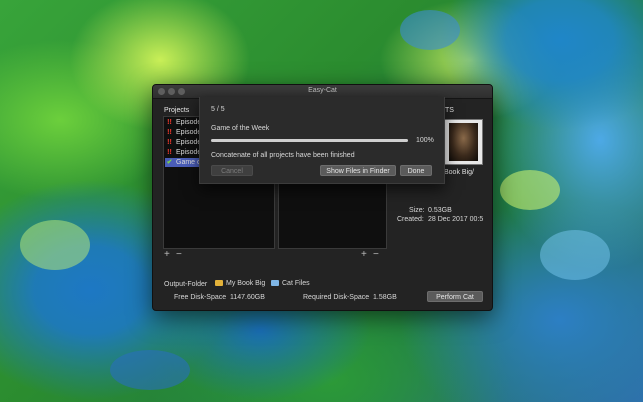 The height and width of the screenshot is (402, 643). What do you see at coordinates (218, 109) in the screenshot?
I see `progress-counter: 5 / 5` at bounding box center [218, 109].